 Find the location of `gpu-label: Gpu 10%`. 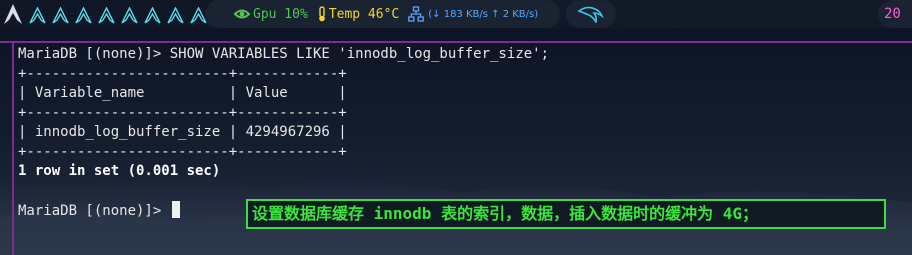

gpu-label: Gpu 10% is located at coordinates (280, 14).